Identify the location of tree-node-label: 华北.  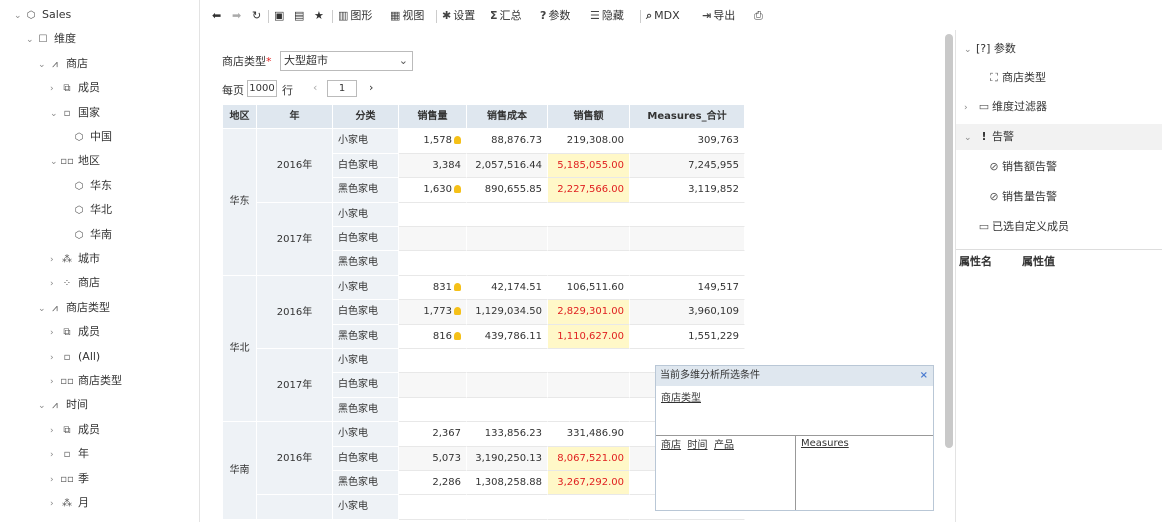
(101, 210).